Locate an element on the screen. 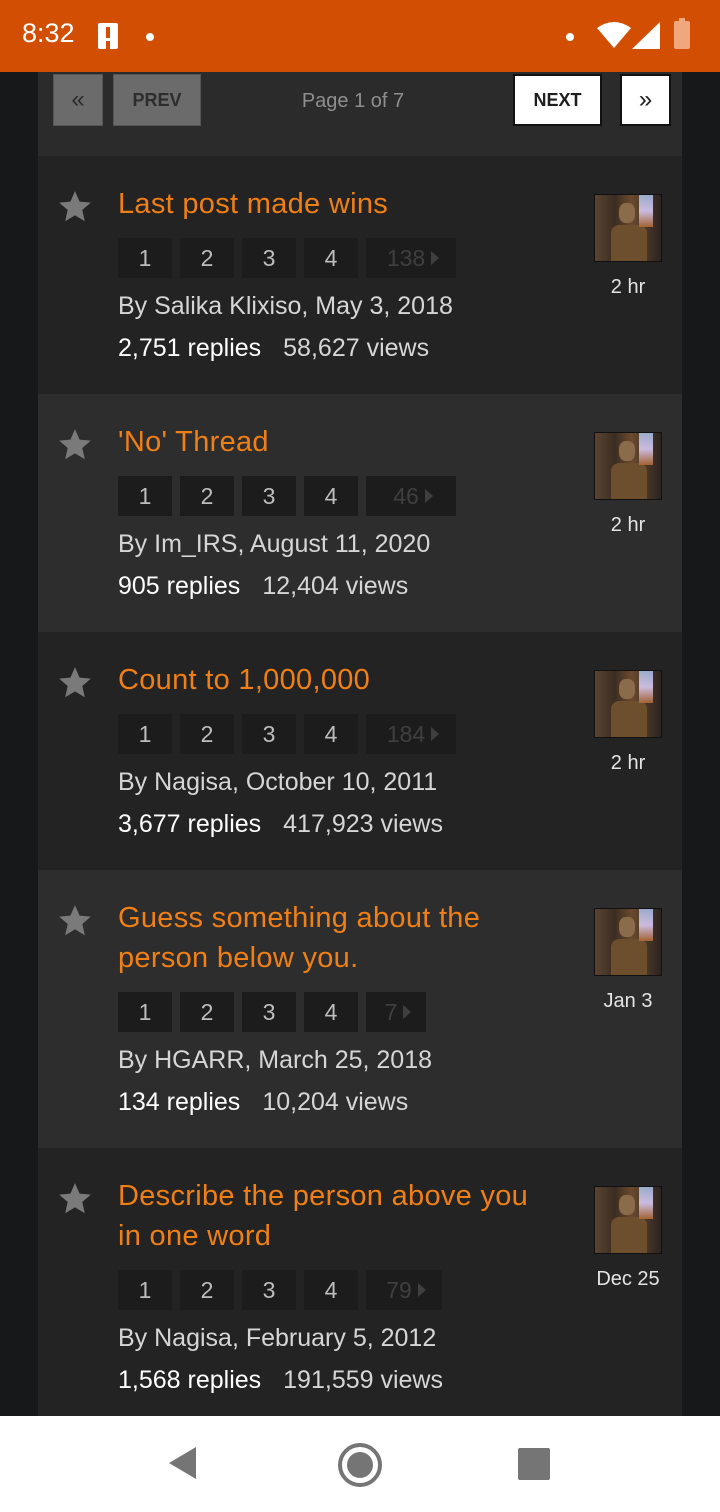 This screenshot has height=1512, width=720. topic-page-links: 1 2 3 4 7 is located at coordinates (272, 1012).